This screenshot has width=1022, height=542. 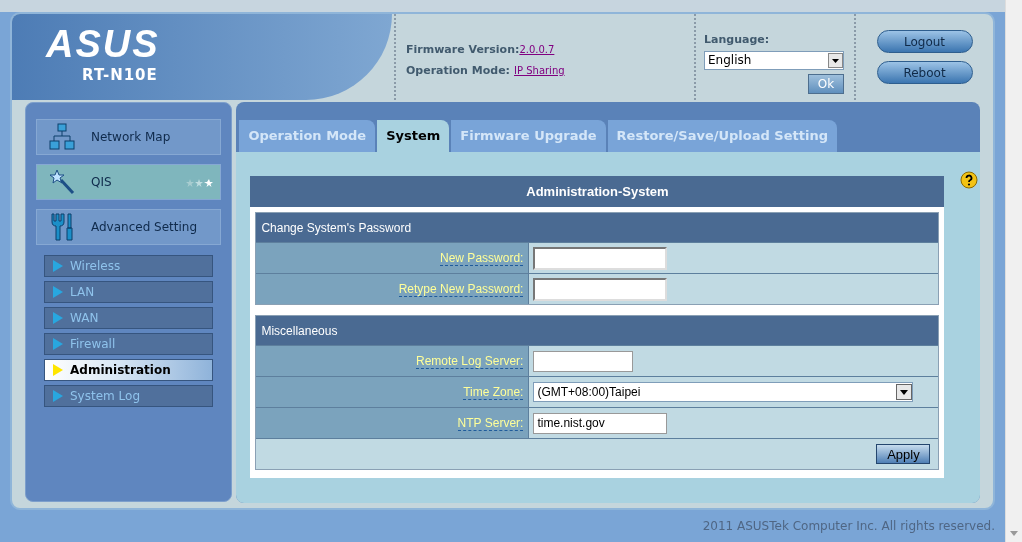 What do you see at coordinates (413, 136) in the screenshot?
I see `tab: System` at bounding box center [413, 136].